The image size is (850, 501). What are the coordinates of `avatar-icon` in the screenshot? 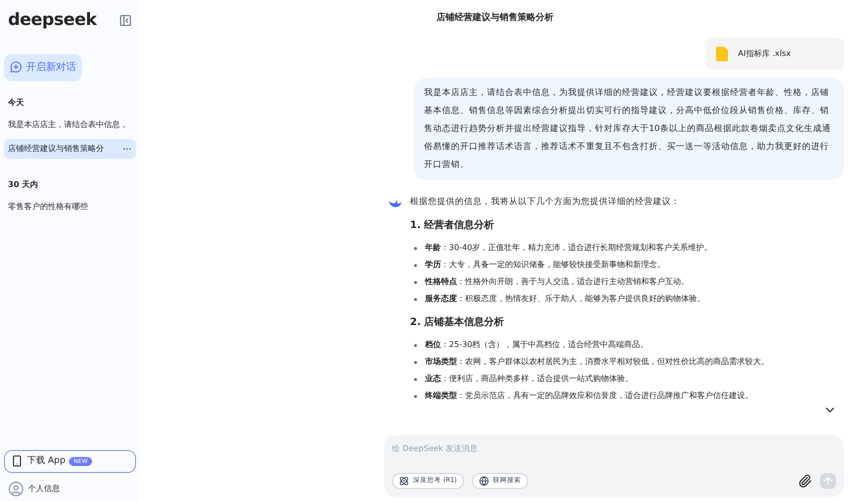 It's located at (16, 489).